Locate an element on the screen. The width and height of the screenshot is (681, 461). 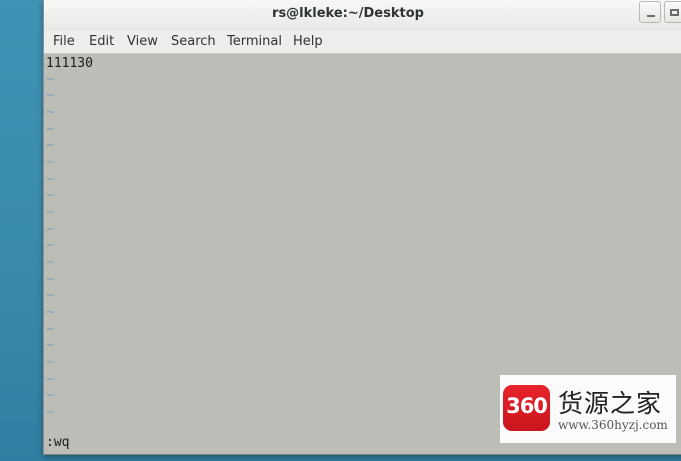
menu-edit: Edit is located at coordinates (101, 41).